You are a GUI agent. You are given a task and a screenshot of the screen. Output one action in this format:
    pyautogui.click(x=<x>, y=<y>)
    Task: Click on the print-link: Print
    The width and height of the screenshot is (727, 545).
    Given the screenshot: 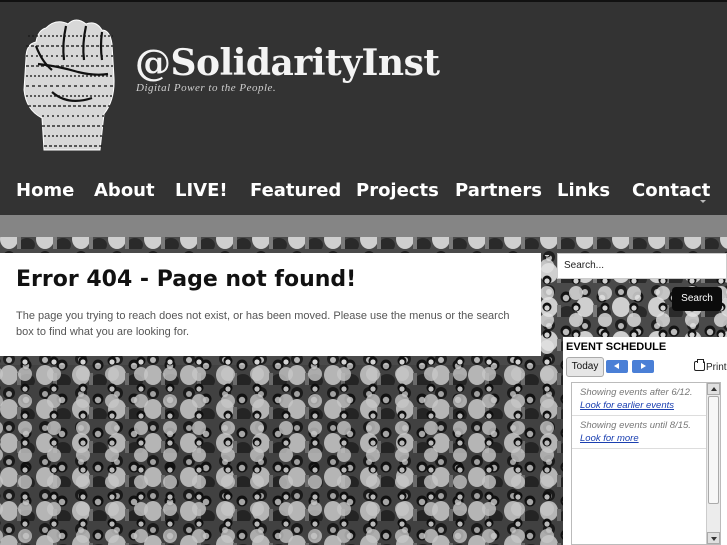 What is the action you would take?
    pyautogui.click(x=710, y=366)
    